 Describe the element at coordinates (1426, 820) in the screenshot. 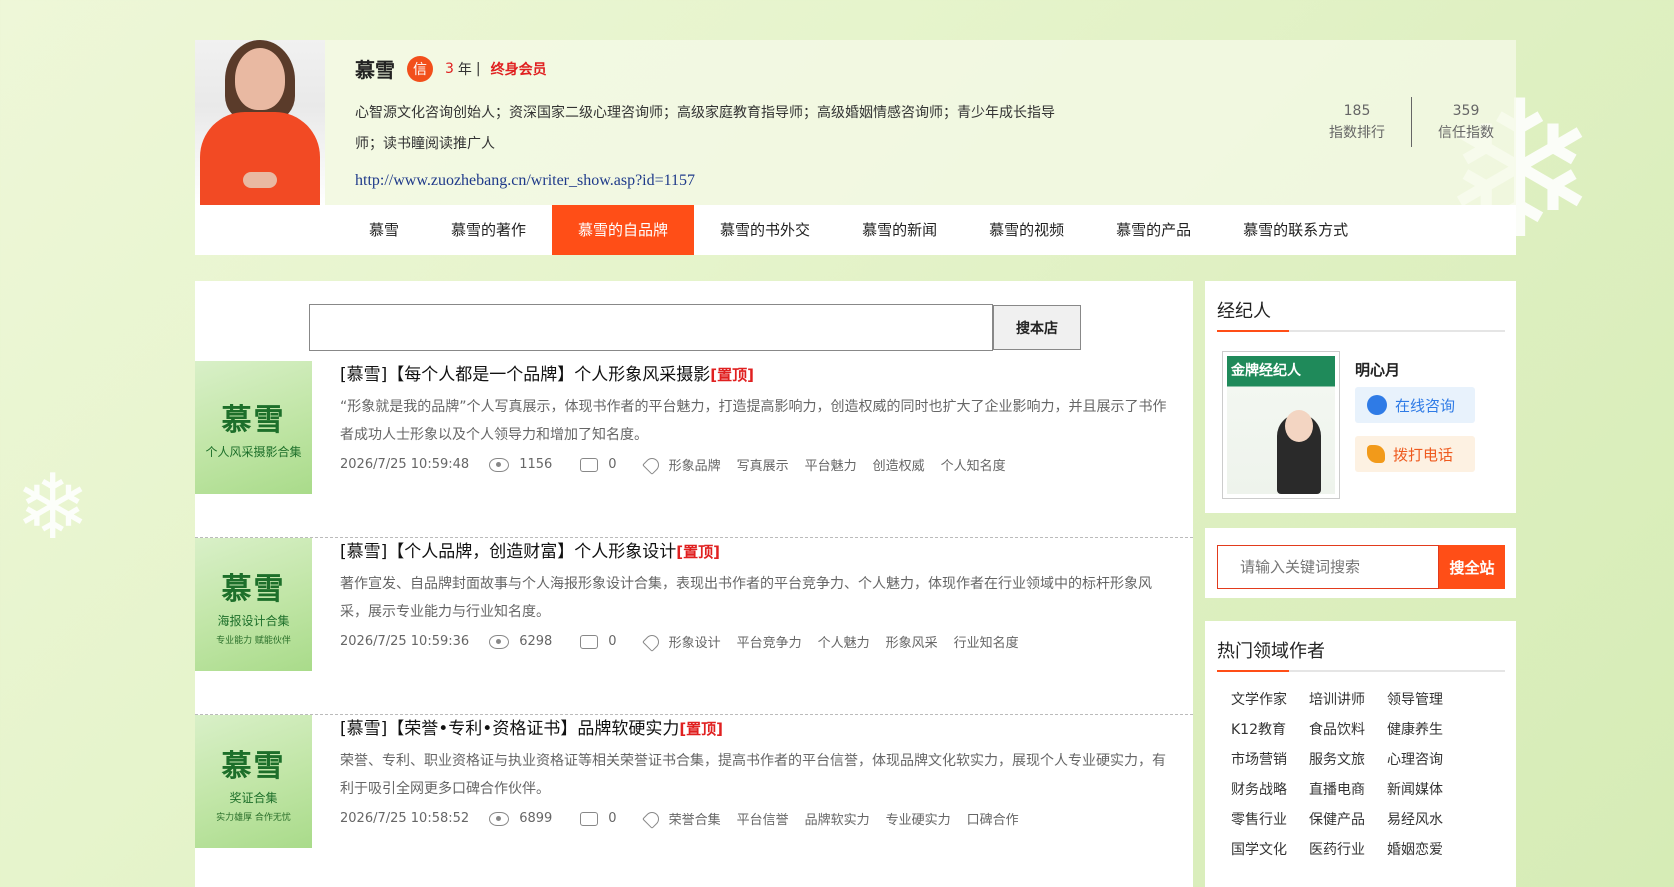

I see `category-link: 易经风水` at that location.